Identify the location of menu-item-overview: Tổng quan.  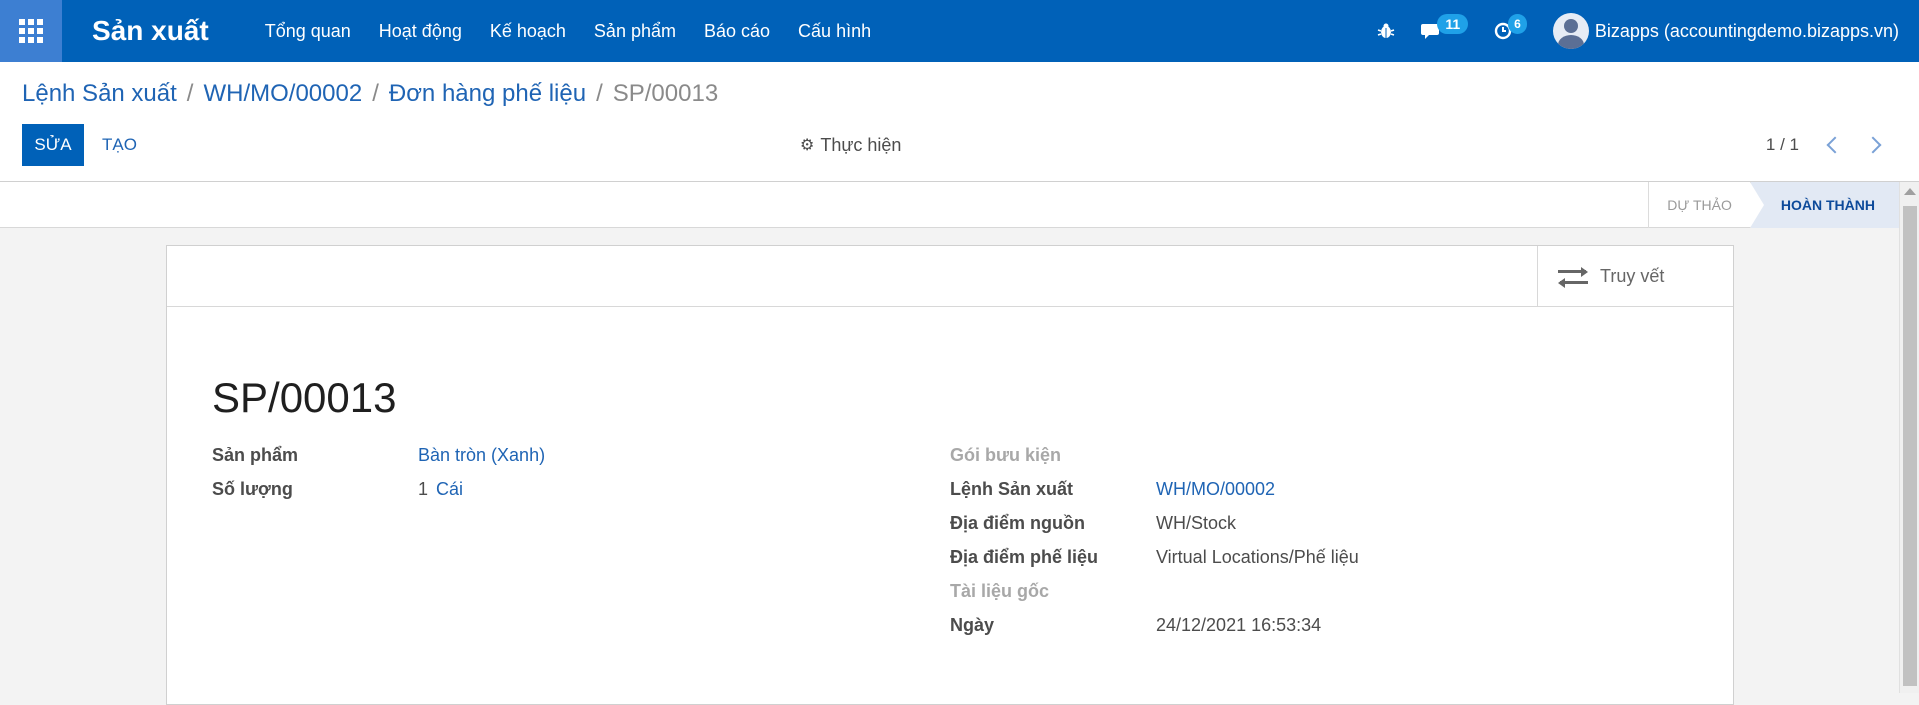
(308, 31).